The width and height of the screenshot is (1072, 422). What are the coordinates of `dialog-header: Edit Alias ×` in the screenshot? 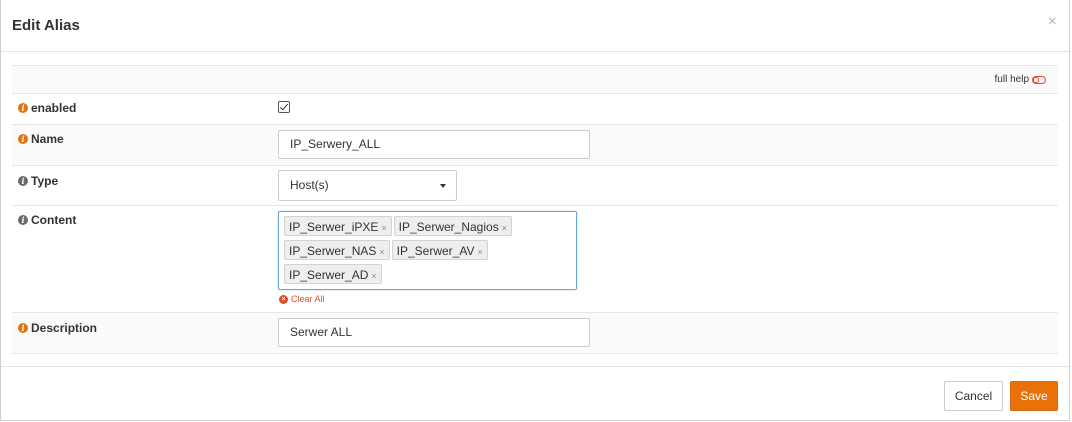 It's located at (535, 26).